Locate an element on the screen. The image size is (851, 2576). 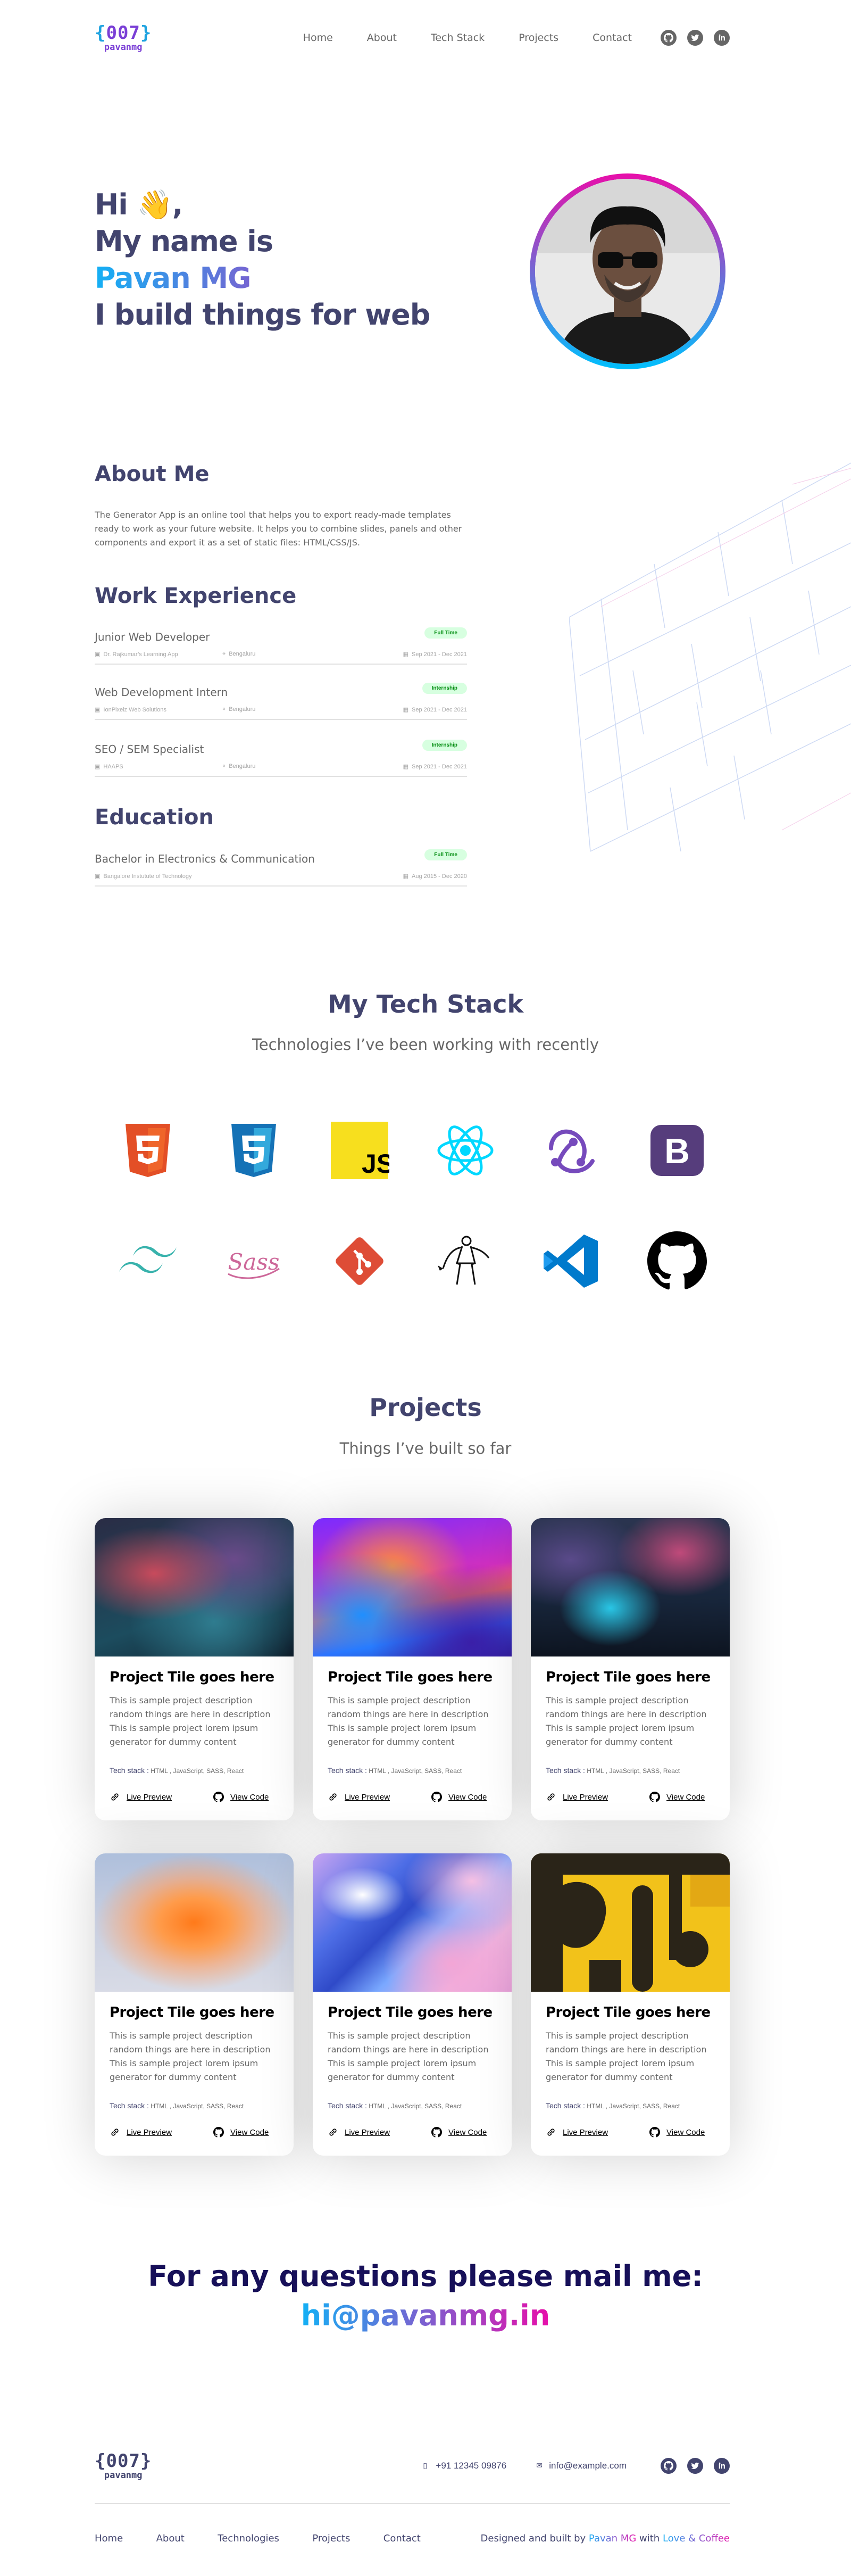
bootstrap-icon: B is located at coordinates (677, 1150).